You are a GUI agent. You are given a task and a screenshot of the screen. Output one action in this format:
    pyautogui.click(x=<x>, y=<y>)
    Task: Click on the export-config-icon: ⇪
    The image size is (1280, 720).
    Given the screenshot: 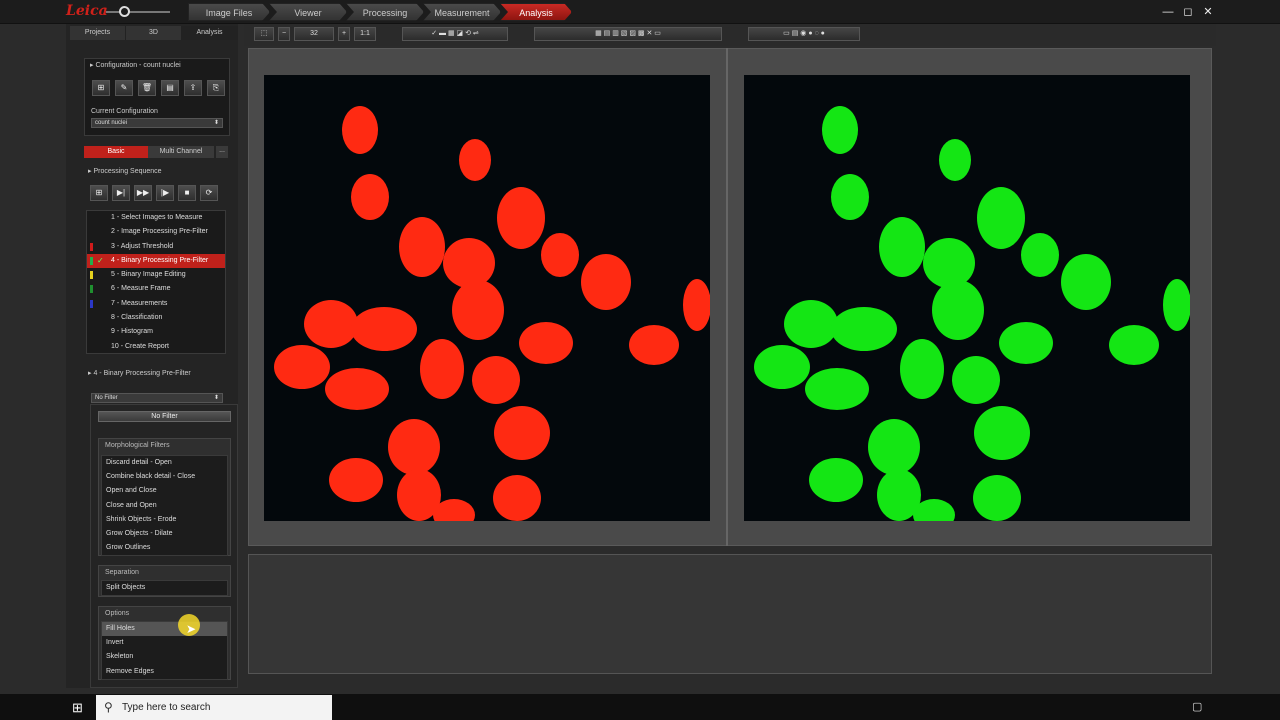 What is the action you would take?
    pyautogui.click(x=193, y=88)
    